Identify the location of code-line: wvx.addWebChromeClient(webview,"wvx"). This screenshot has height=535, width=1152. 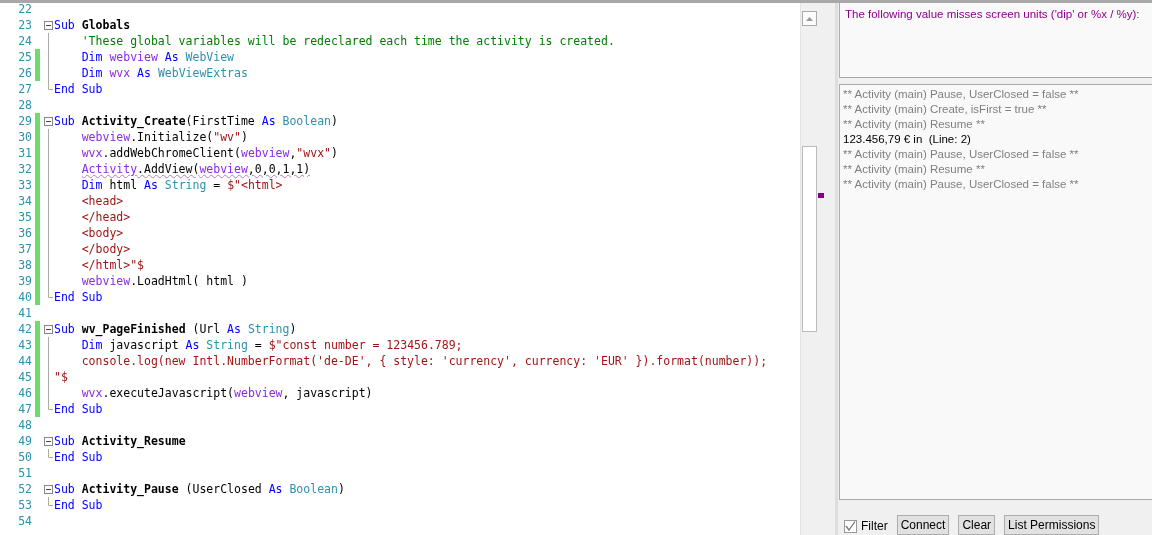
(209, 153).